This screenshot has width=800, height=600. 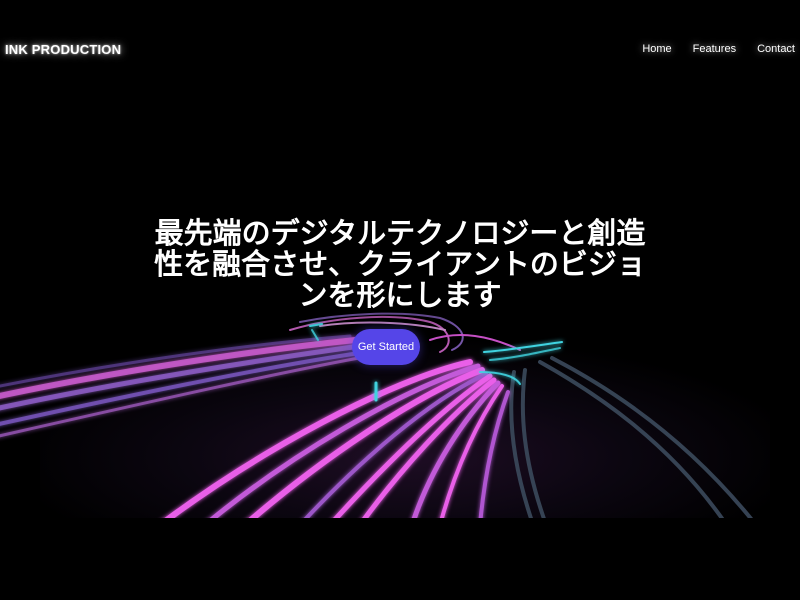 What do you see at coordinates (656, 49) in the screenshot?
I see `nav-link-home: Home` at bounding box center [656, 49].